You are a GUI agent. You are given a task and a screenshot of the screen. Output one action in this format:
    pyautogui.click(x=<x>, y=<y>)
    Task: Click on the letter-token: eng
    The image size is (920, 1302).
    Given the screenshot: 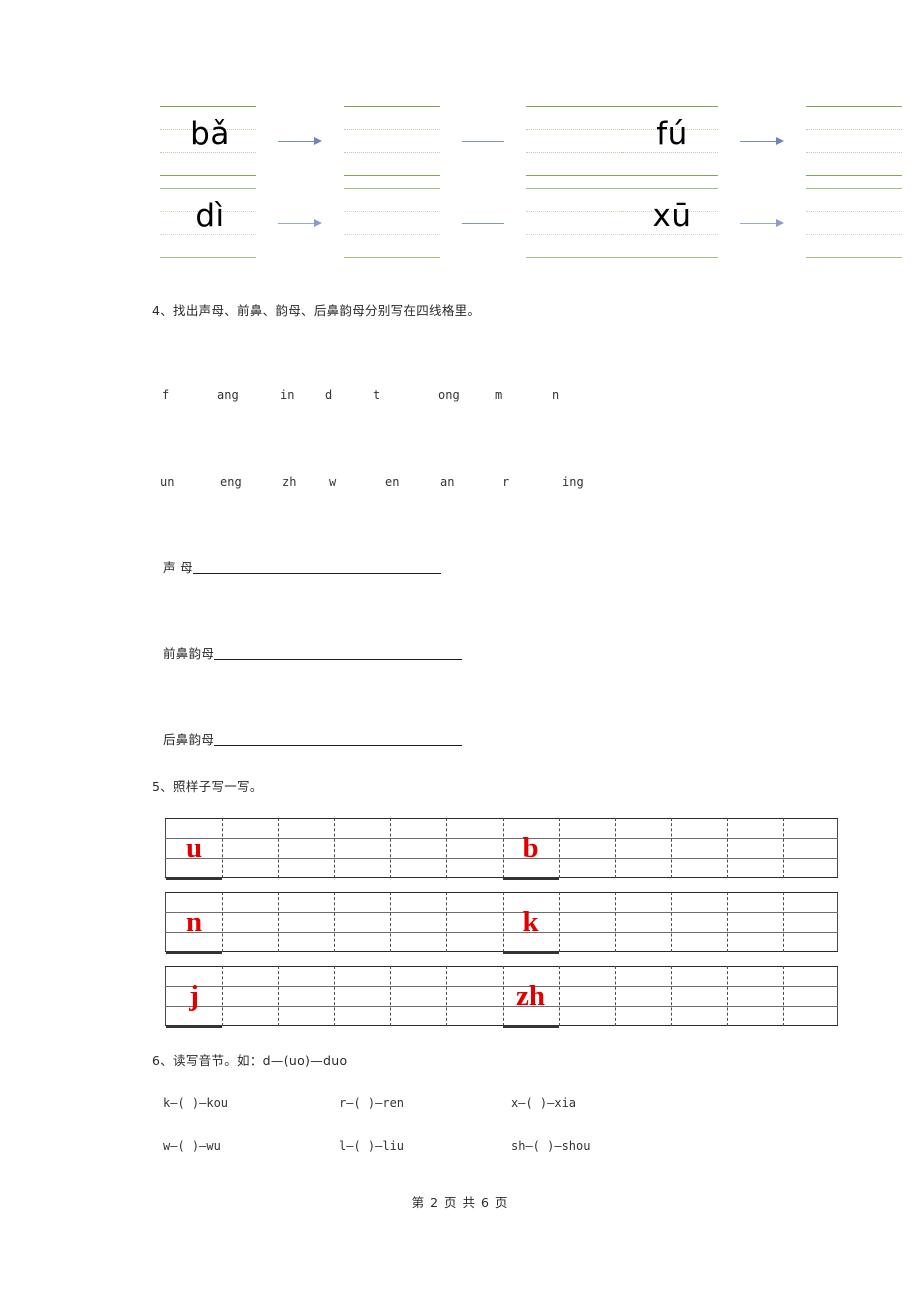 What is the action you would take?
    pyautogui.click(x=231, y=482)
    